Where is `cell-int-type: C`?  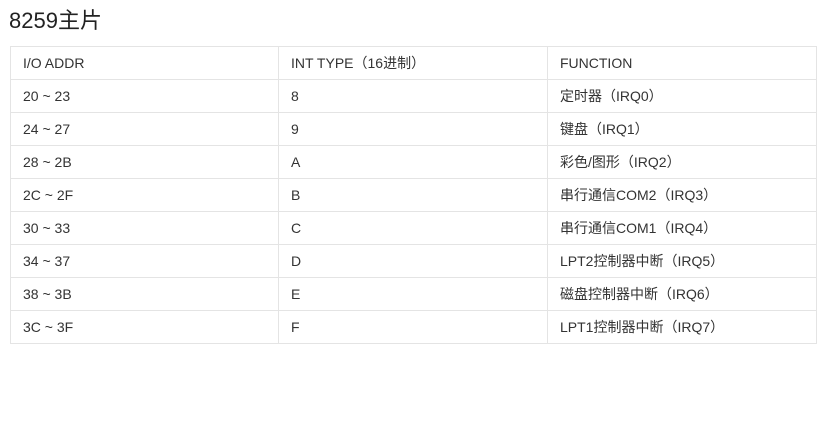 cell-int-type: C is located at coordinates (413, 228).